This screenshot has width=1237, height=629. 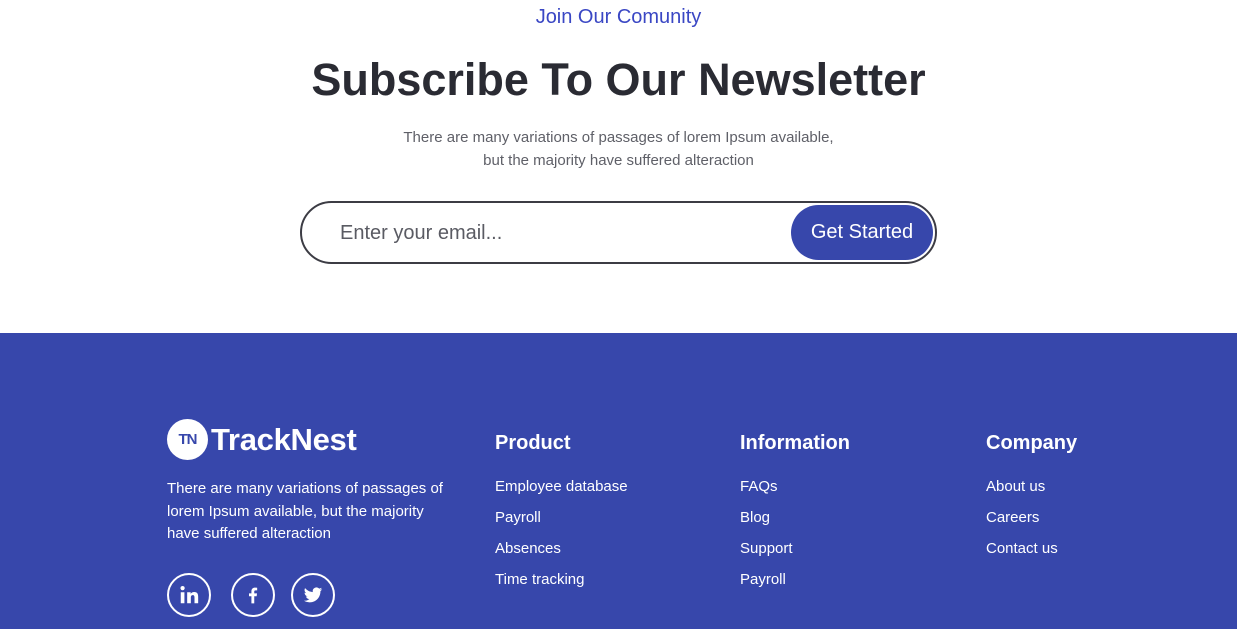 I want to click on social-links, so click(x=261, y=595).